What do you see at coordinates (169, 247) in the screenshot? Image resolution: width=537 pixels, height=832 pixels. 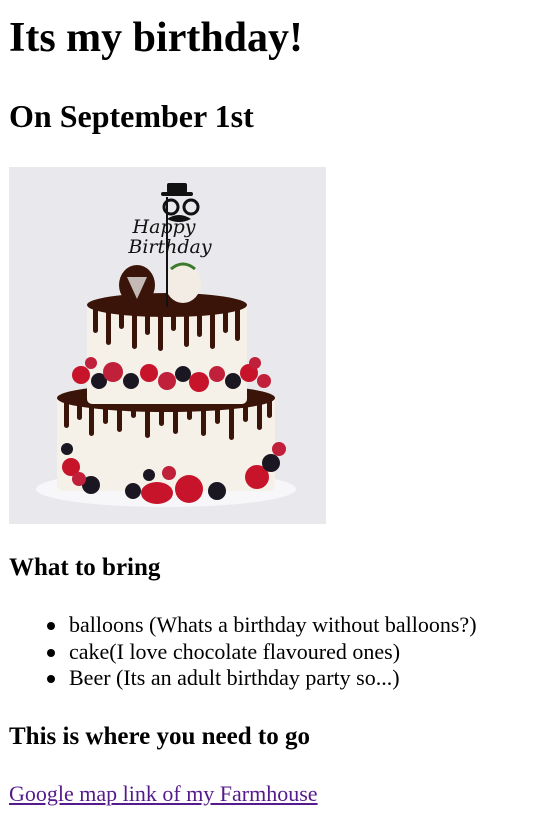 I see `svg-text: Birthday` at bounding box center [169, 247].